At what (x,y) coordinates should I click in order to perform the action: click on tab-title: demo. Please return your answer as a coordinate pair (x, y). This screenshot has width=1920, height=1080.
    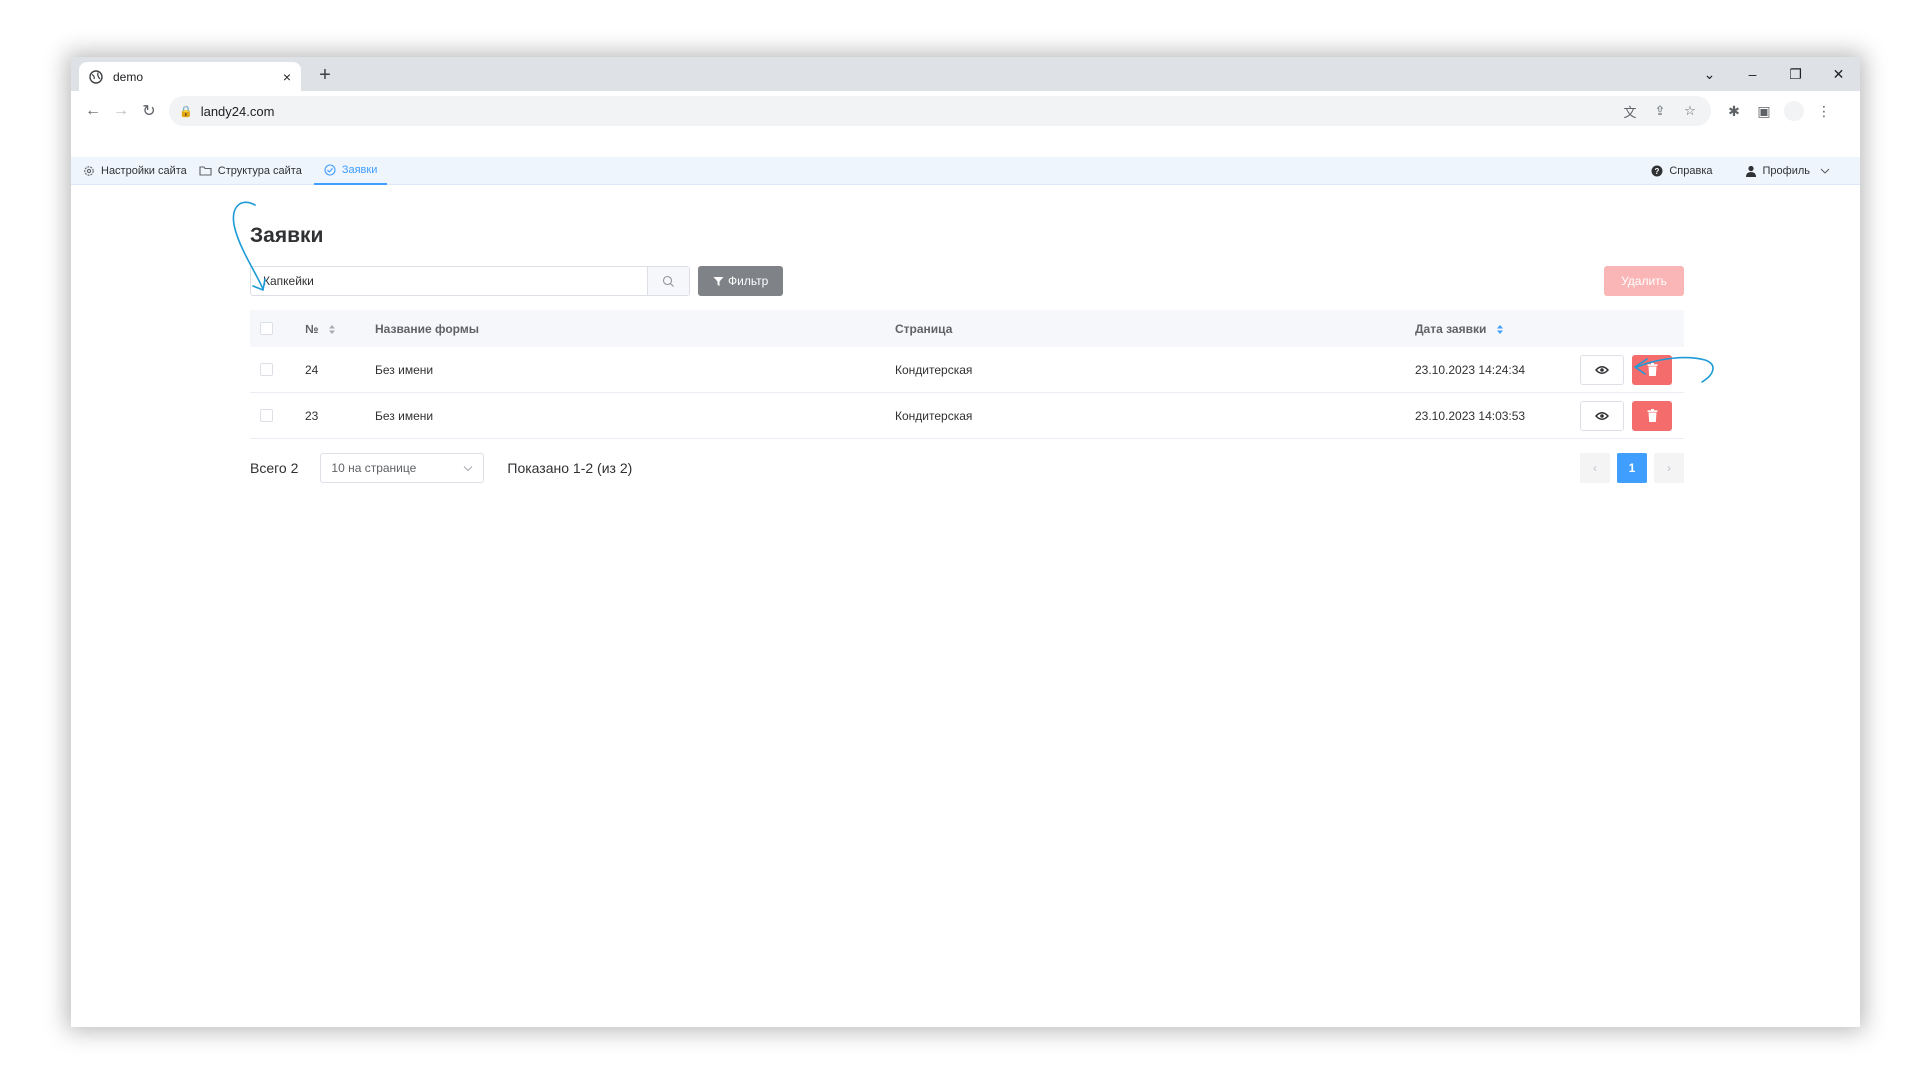
    Looking at the image, I should click on (128, 76).